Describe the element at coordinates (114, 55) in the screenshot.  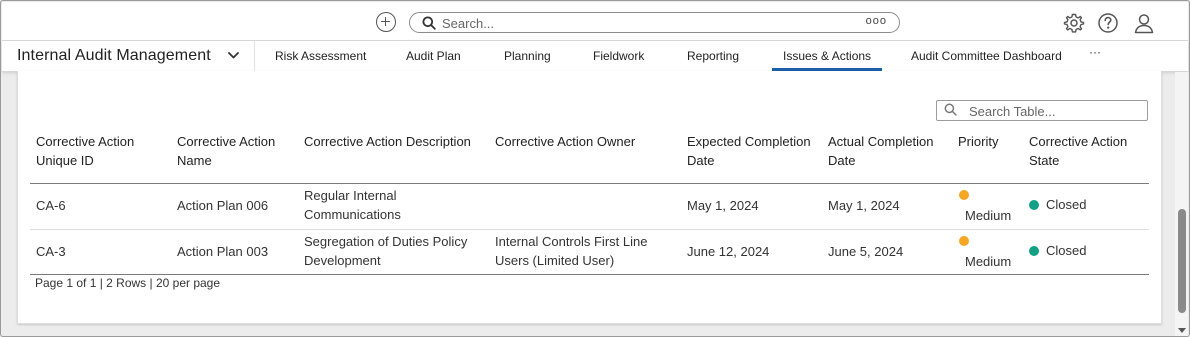
I see `app-name: Internal Audit Management` at that location.